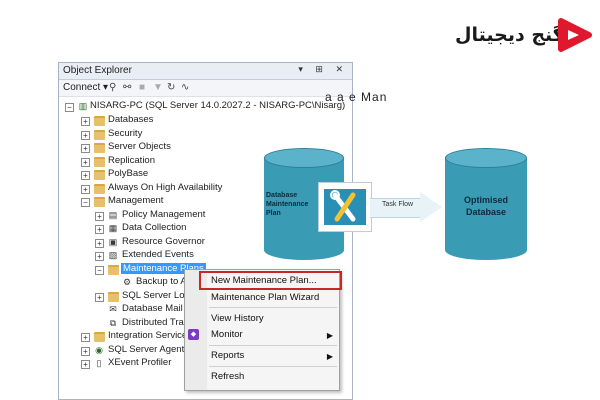 This screenshot has height=400, width=600. Describe the element at coordinates (398, 204) in the screenshot. I see `task-flow-label: Task Flow` at that location.